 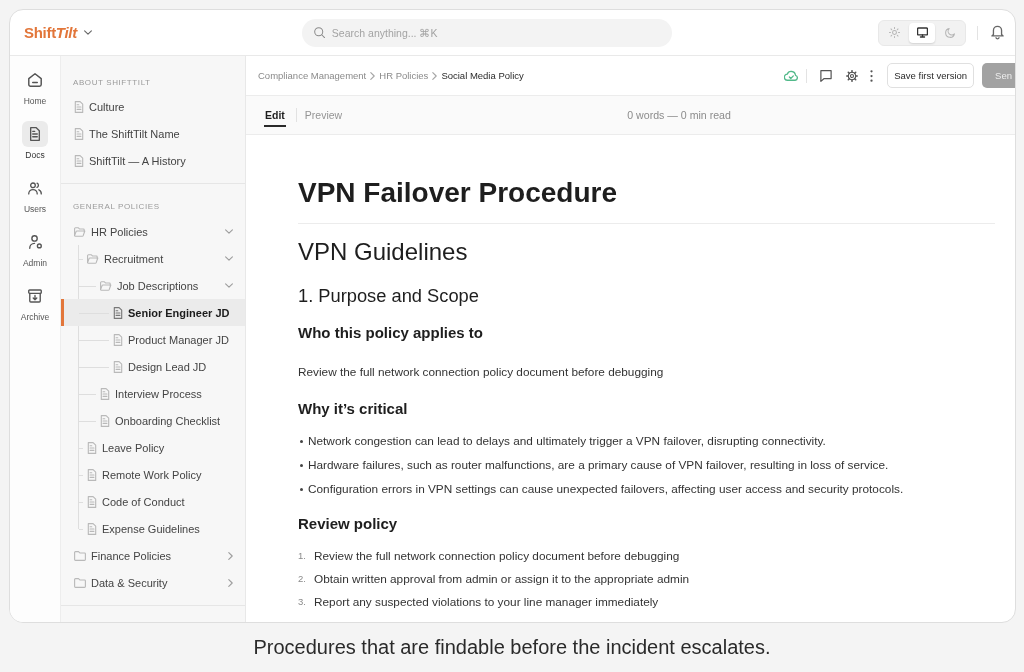 I want to click on comment-icon, so click(x=826, y=75).